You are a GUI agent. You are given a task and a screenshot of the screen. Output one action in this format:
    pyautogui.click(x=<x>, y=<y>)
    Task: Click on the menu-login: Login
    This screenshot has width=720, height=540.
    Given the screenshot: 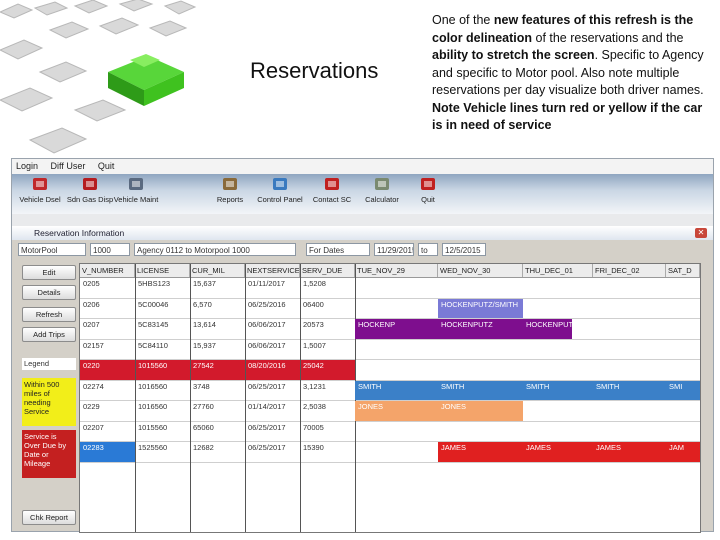 What is the action you would take?
    pyautogui.click(x=27, y=166)
    